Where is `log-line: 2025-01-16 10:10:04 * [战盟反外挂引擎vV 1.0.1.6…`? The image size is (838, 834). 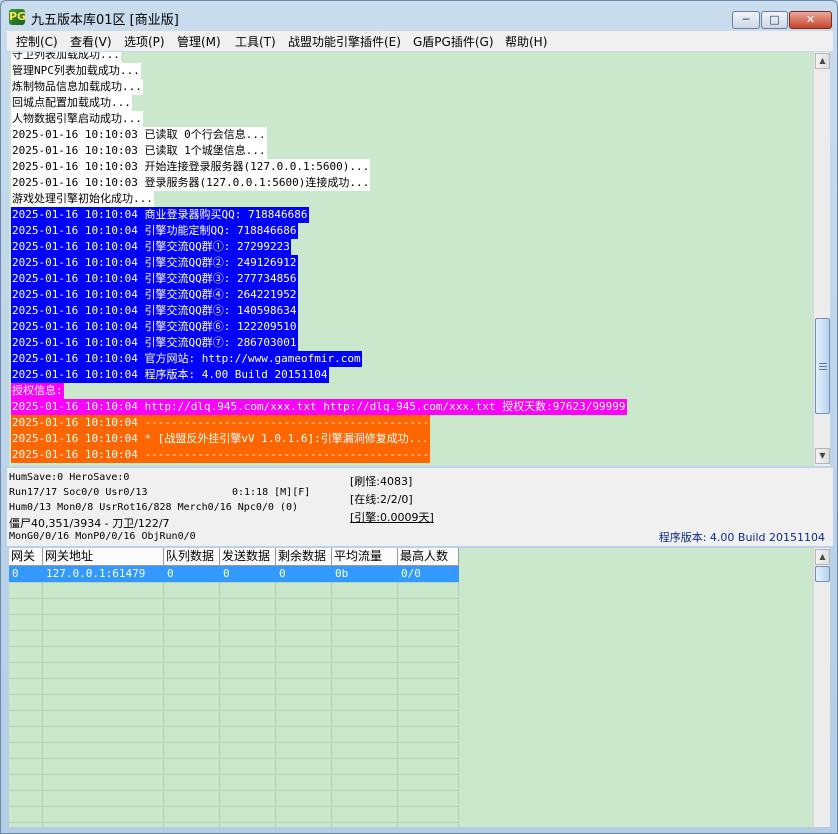 log-line: 2025-01-16 10:10:04 * [战盟反外挂引擎vV 1.0.1.6… is located at coordinates (220, 439).